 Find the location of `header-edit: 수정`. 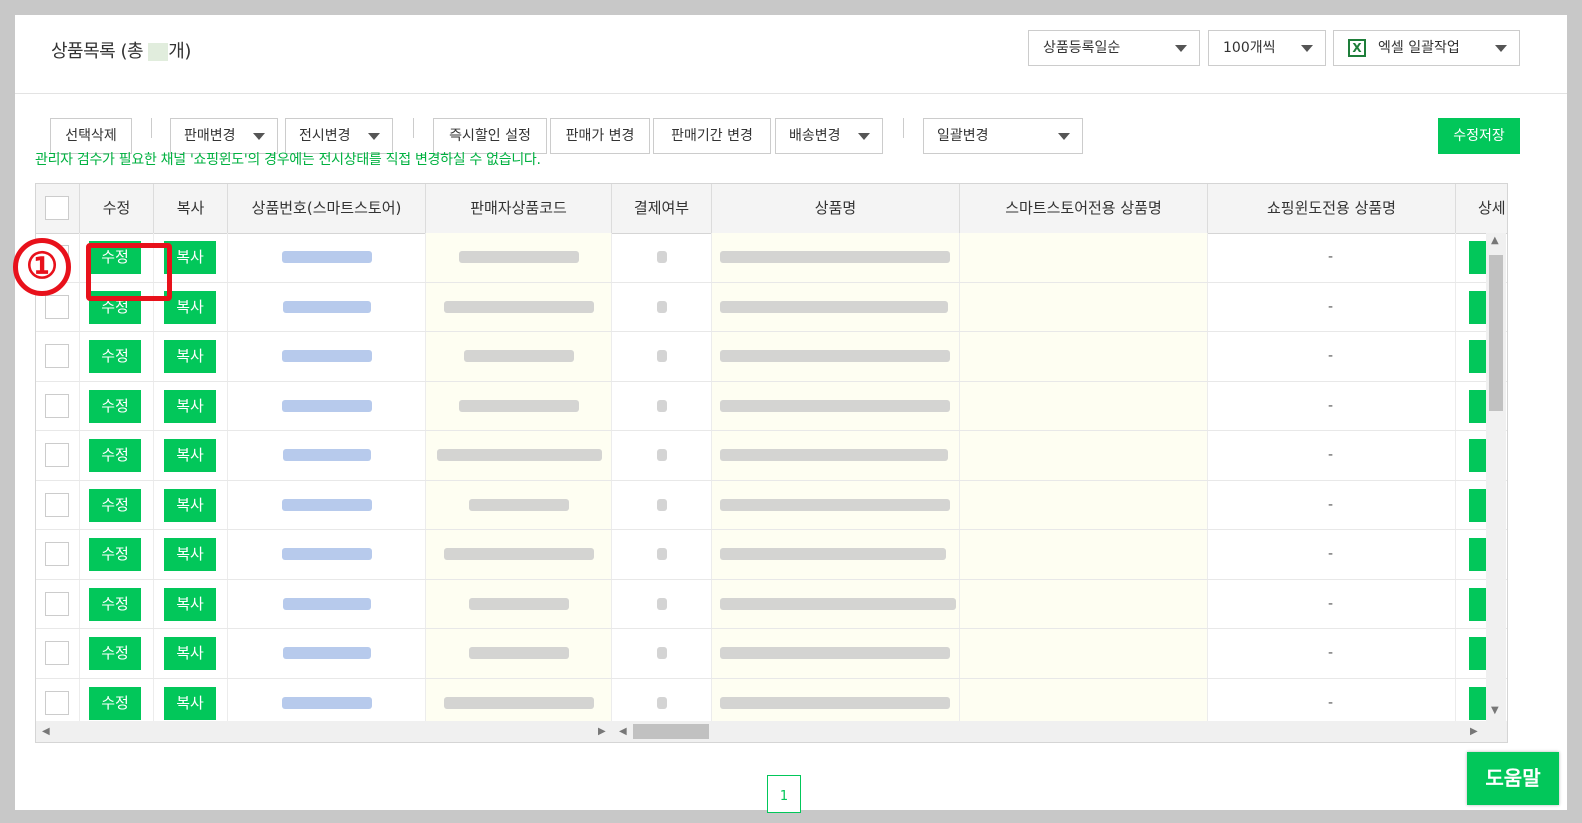

header-edit: 수정 is located at coordinates (117, 208).